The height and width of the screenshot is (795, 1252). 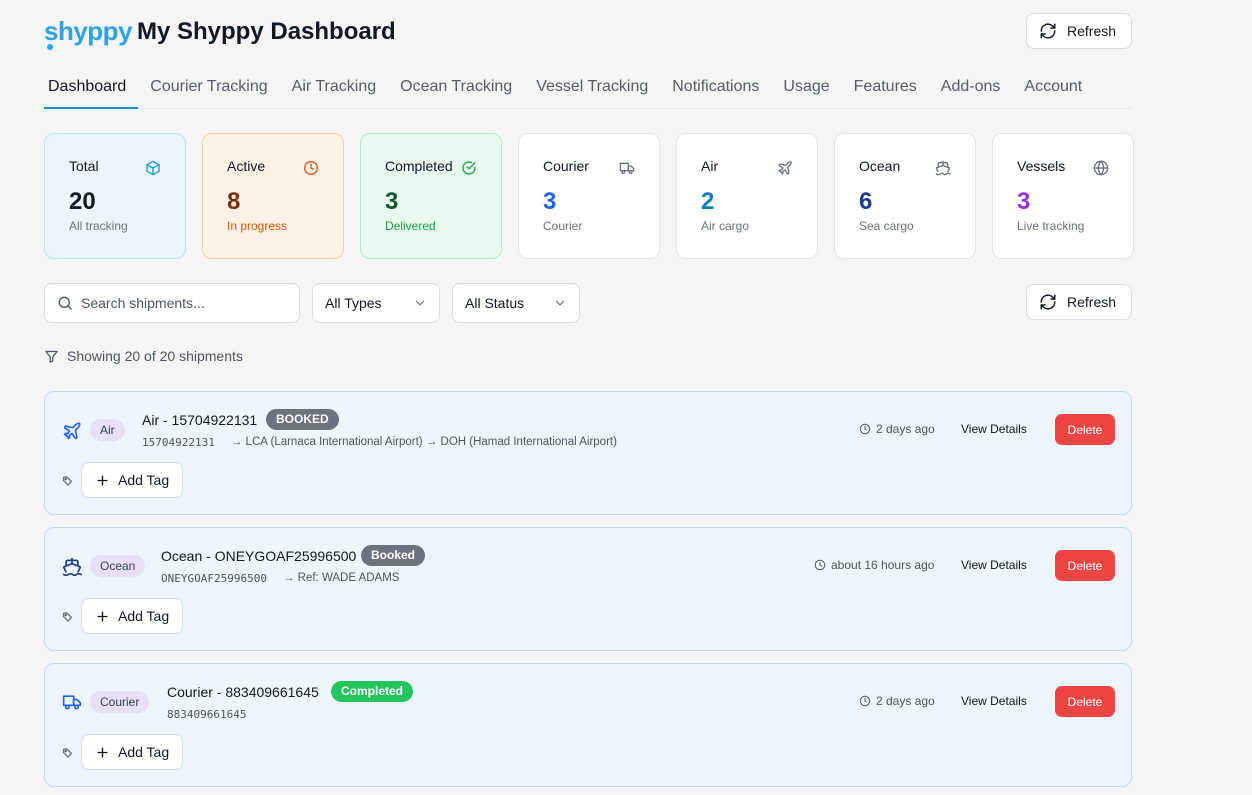 I want to click on tab-vessel-tracking: Vessel Tracking, so click(x=592, y=87).